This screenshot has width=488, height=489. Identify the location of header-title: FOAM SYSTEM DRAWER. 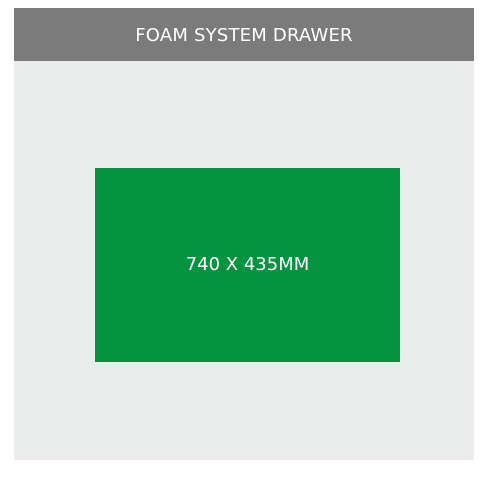
(244, 35).